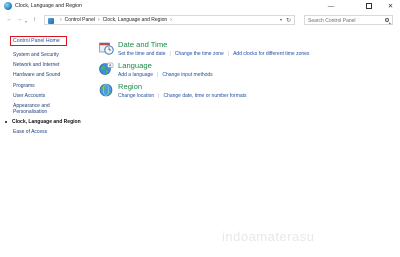 The image size is (400, 257). I want to click on address-dropdown-button: ▾, so click(281, 19).